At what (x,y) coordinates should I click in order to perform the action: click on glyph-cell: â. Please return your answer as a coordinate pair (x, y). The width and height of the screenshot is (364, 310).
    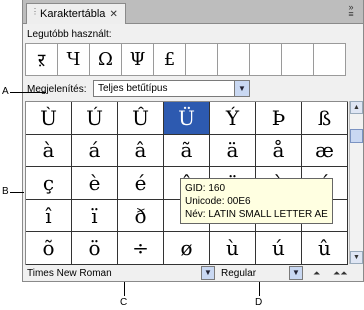
    Looking at the image, I should click on (141, 151).